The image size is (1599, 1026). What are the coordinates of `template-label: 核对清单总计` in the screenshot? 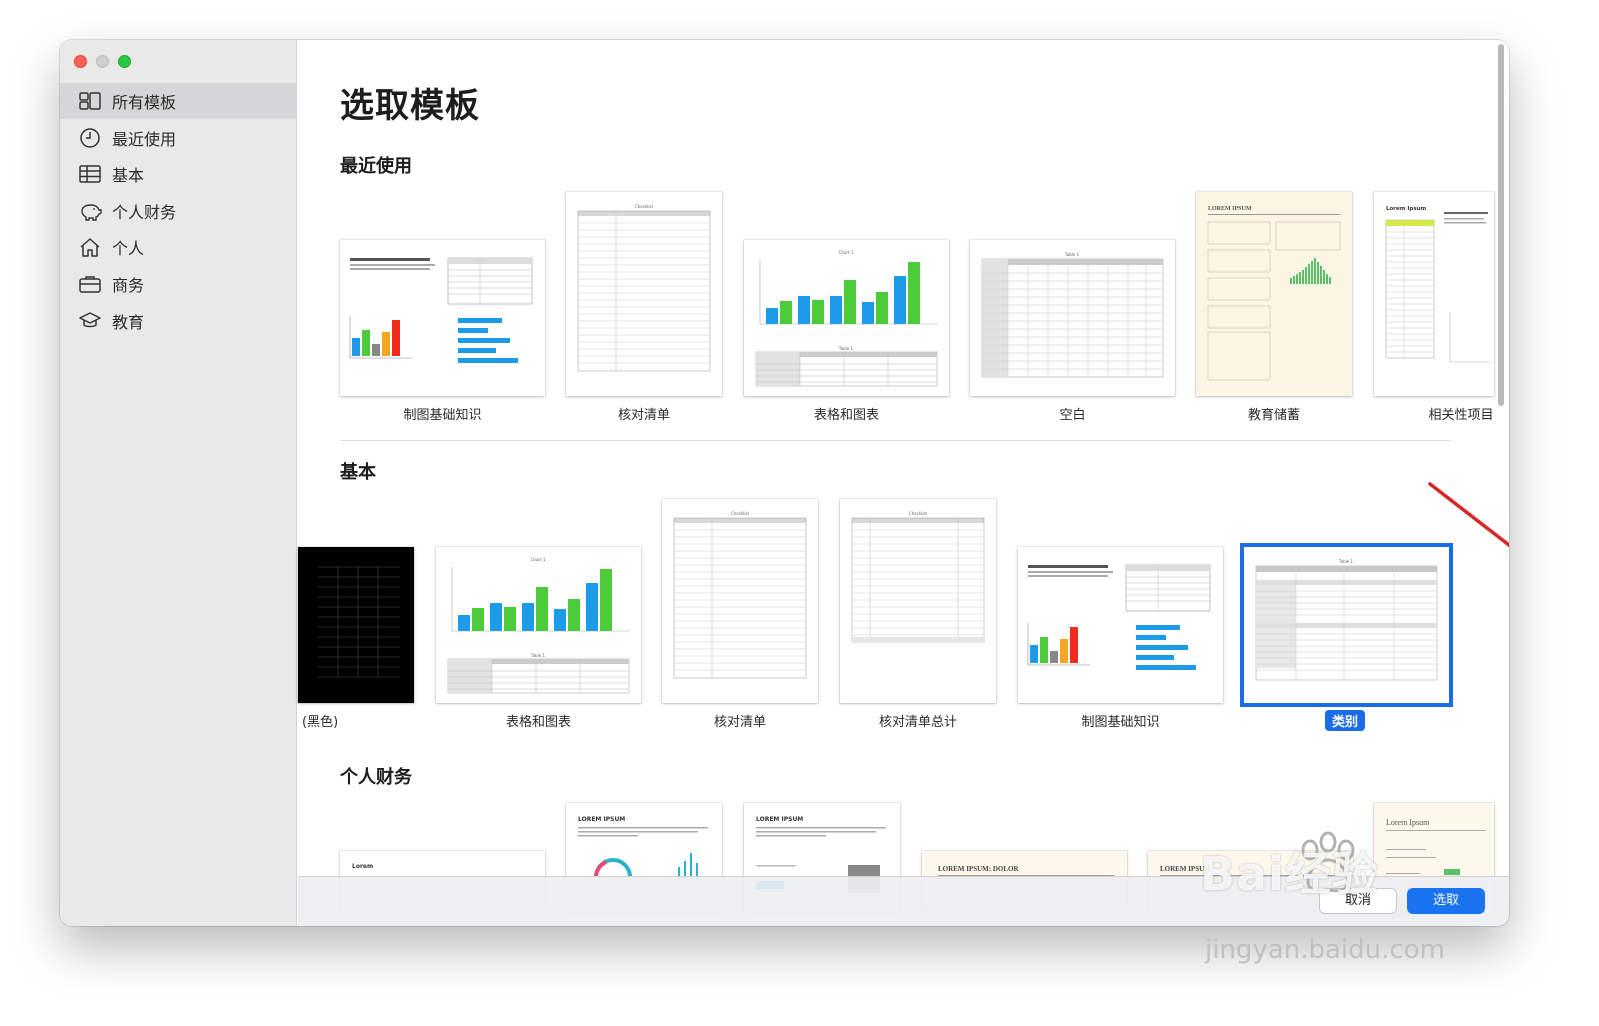 It's located at (917, 722).